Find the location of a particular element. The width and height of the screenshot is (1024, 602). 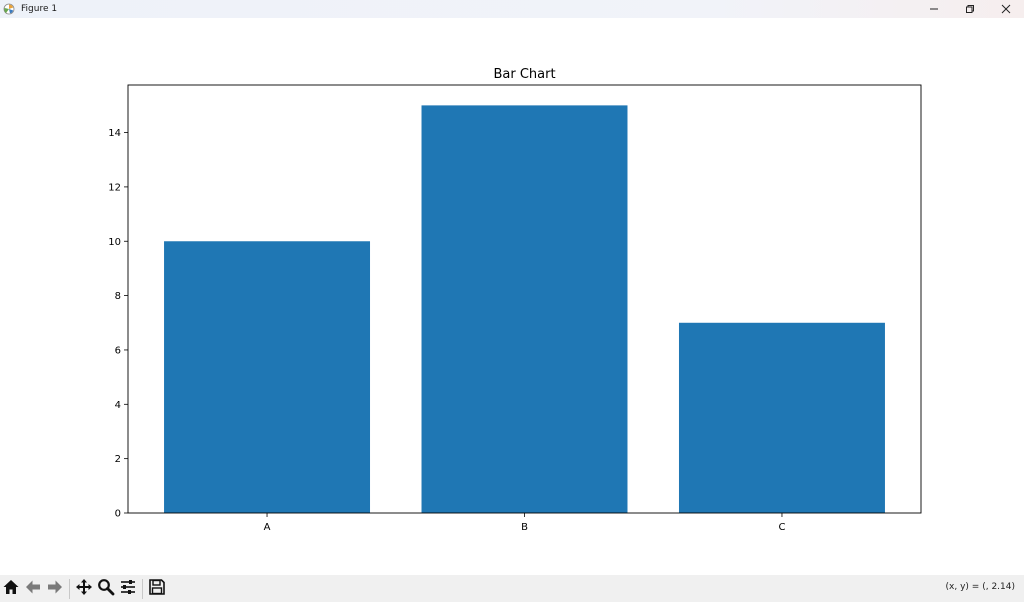

close-button is located at coordinates (1006, 9).